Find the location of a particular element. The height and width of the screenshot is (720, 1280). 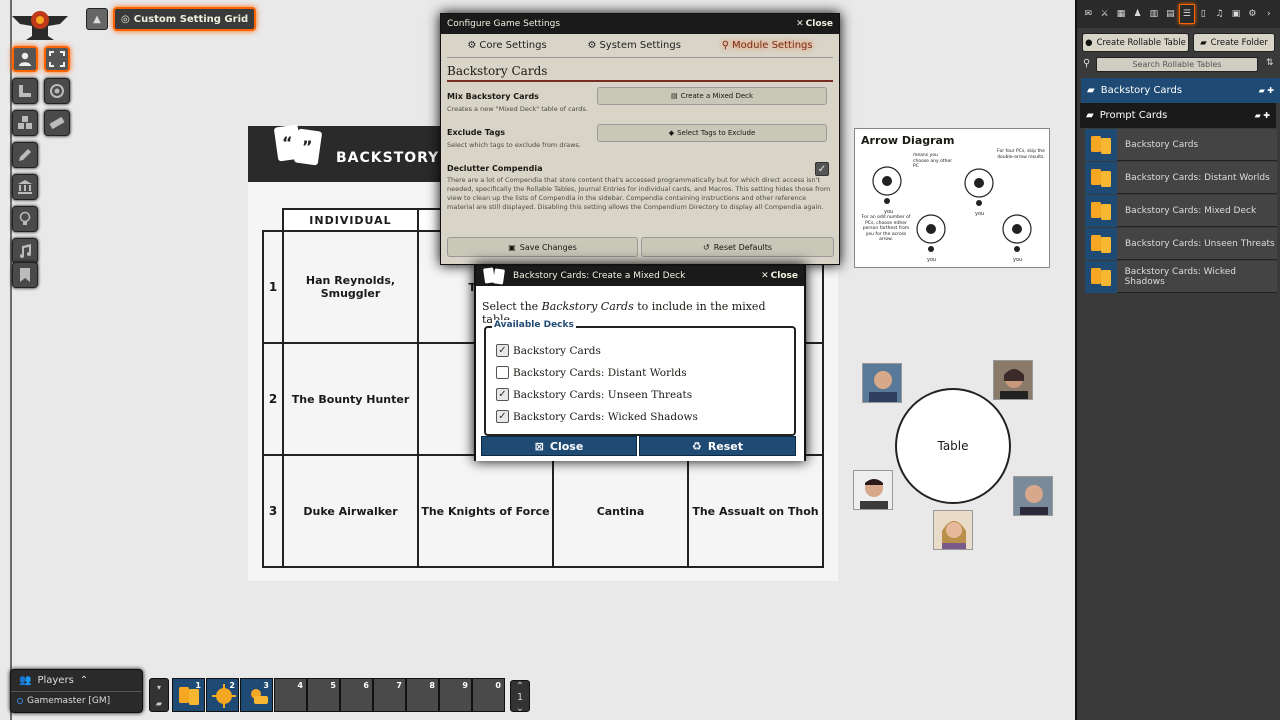

row-number: 2 is located at coordinates (273, 399).